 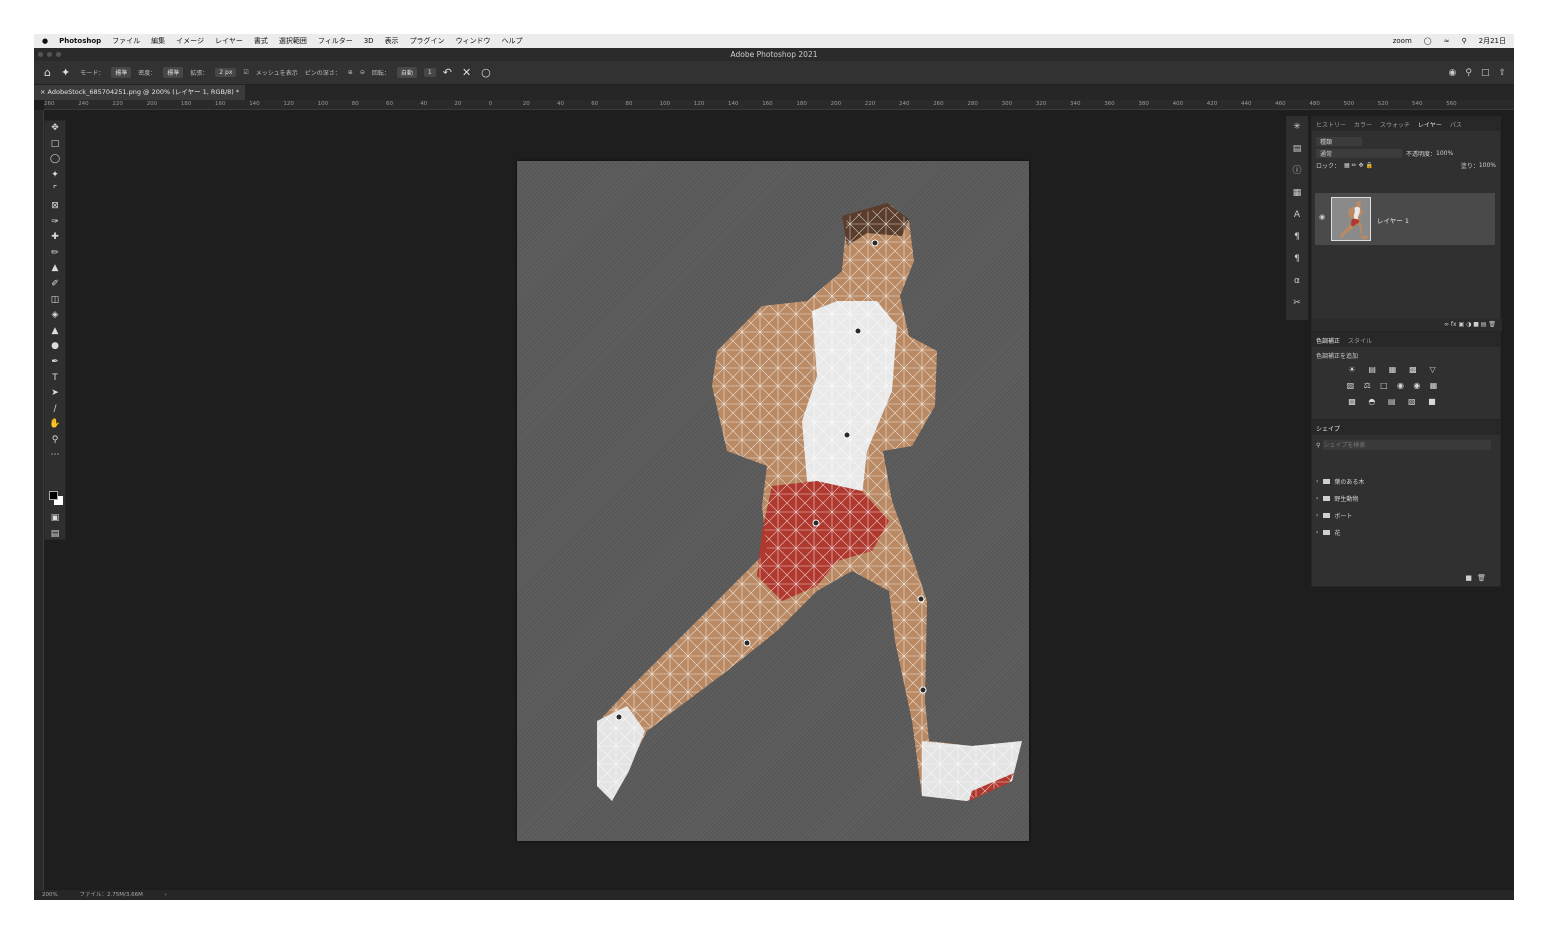 What do you see at coordinates (1395, 124) in the screenshot?
I see `tab-swatches: スウォッチ` at bounding box center [1395, 124].